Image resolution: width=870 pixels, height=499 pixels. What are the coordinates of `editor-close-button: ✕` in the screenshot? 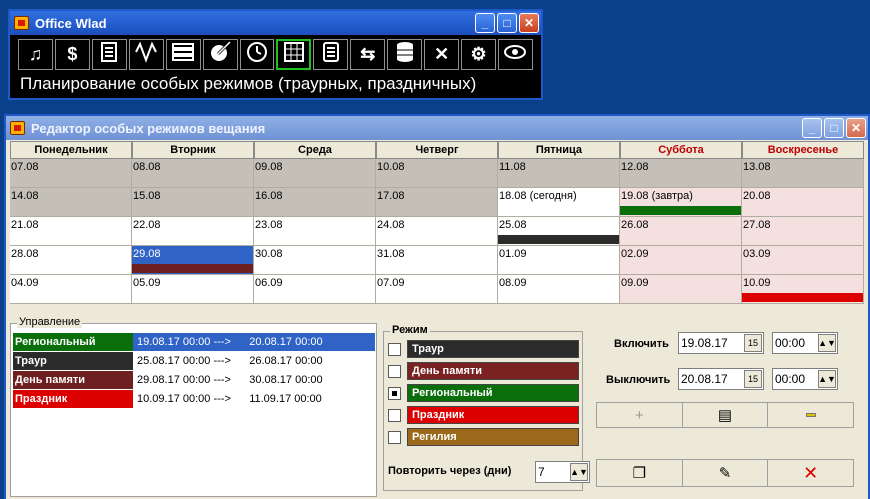 It's located at (856, 128).